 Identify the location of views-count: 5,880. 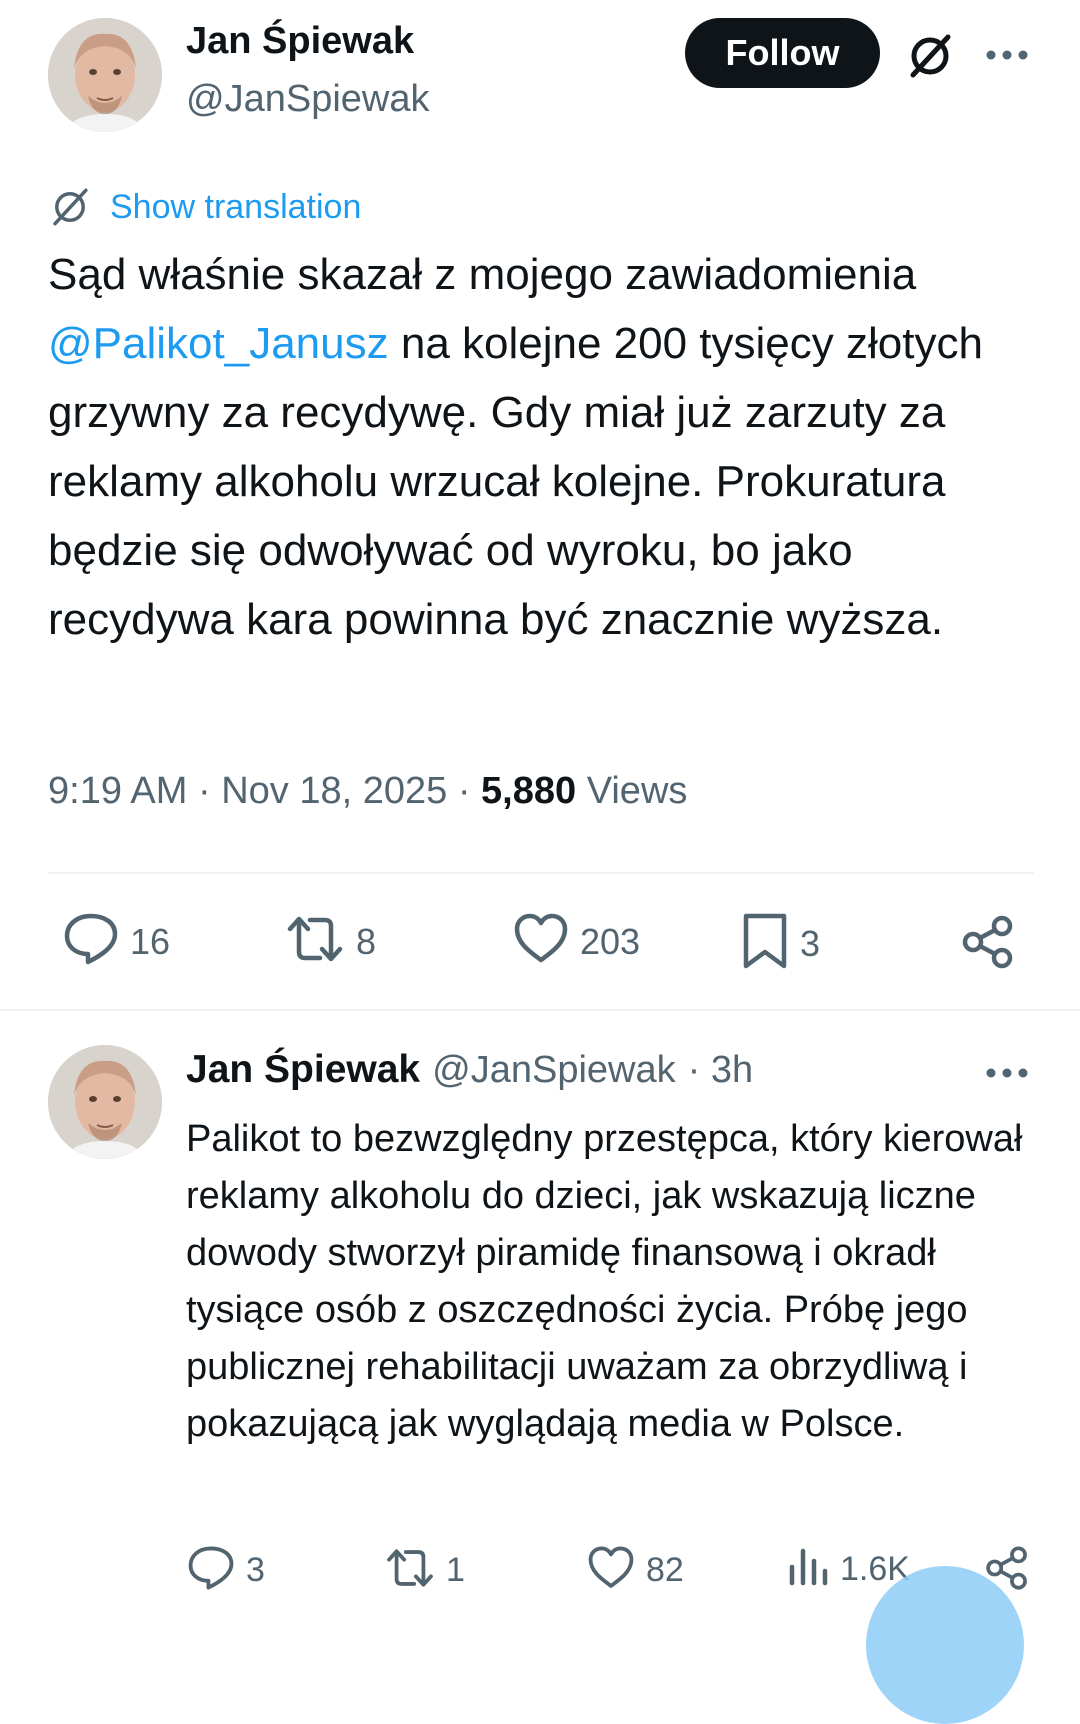
(529, 791).